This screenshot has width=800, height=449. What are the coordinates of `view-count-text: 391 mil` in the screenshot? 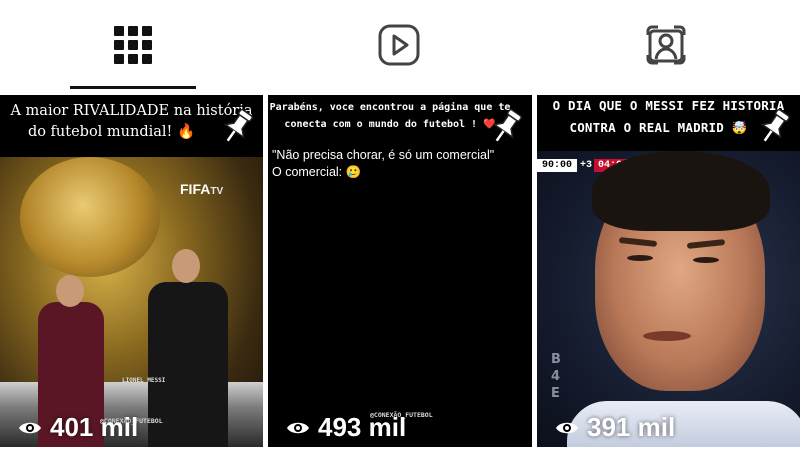 It's located at (631, 427).